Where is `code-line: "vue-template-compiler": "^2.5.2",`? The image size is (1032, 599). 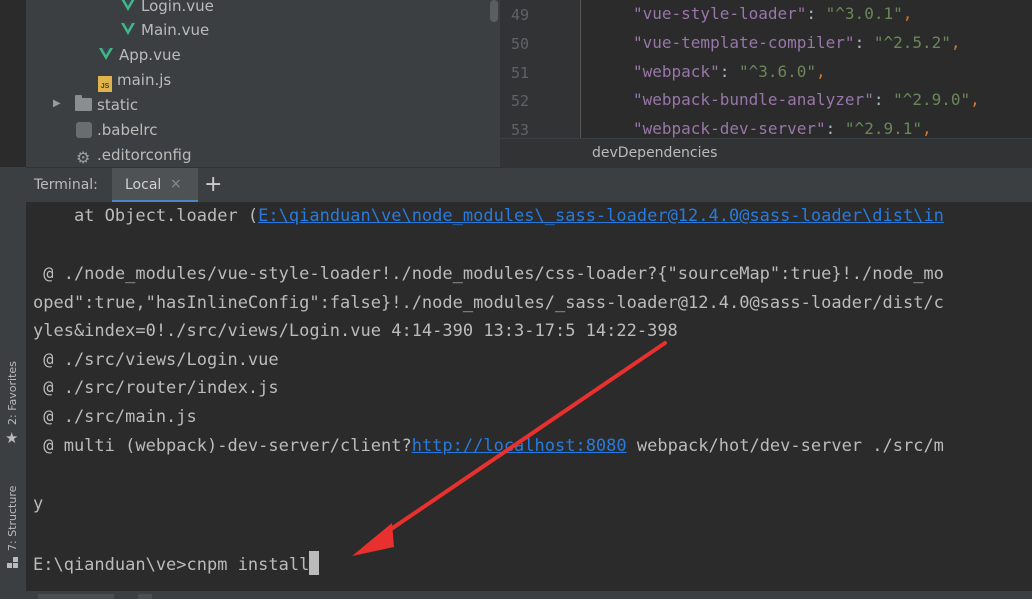 code-line: "vue-template-compiler": "^2.5.2", is located at coordinates (797, 42).